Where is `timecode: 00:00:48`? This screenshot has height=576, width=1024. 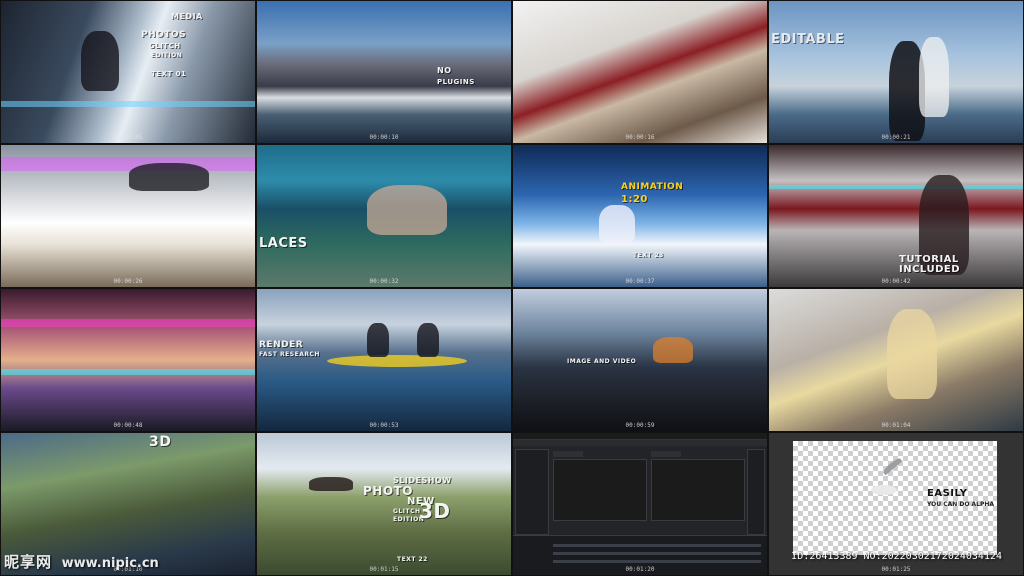 timecode: 00:00:48 is located at coordinates (128, 425).